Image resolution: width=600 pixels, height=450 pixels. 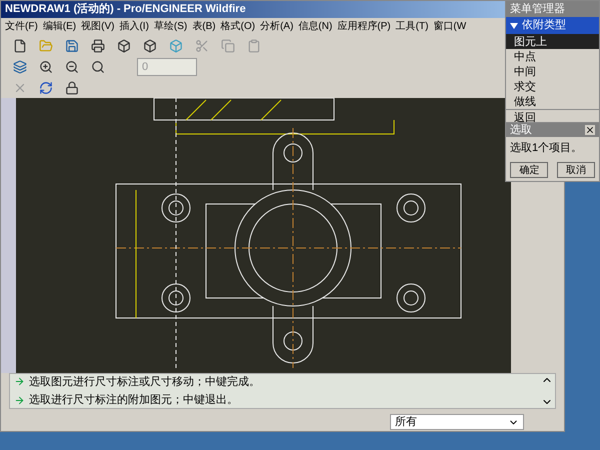 What do you see at coordinates (552, 86) in the screenshot?
I see `menu-option: 求交` at bounding box center [552, 86].